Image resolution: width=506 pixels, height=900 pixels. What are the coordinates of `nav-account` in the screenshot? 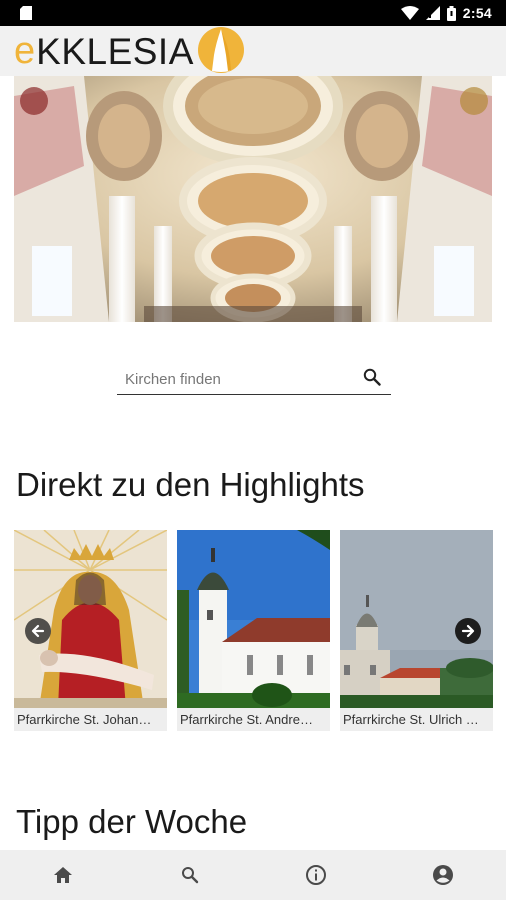 It's located at (443, 875).